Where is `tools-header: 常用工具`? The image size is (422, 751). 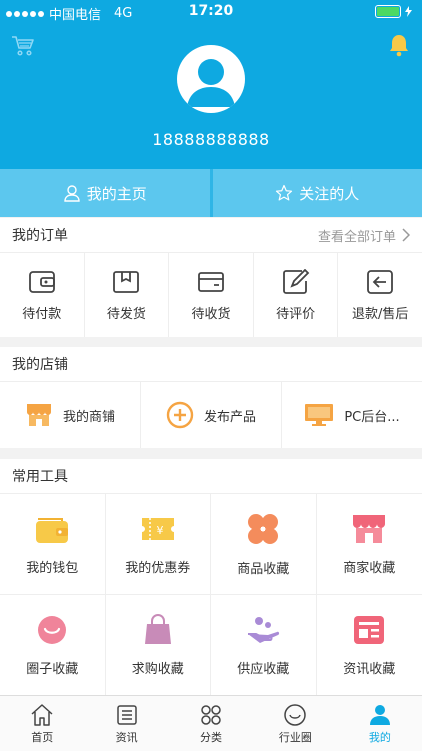
tools-header: 常用工具 is located at coordinates (211, 476).